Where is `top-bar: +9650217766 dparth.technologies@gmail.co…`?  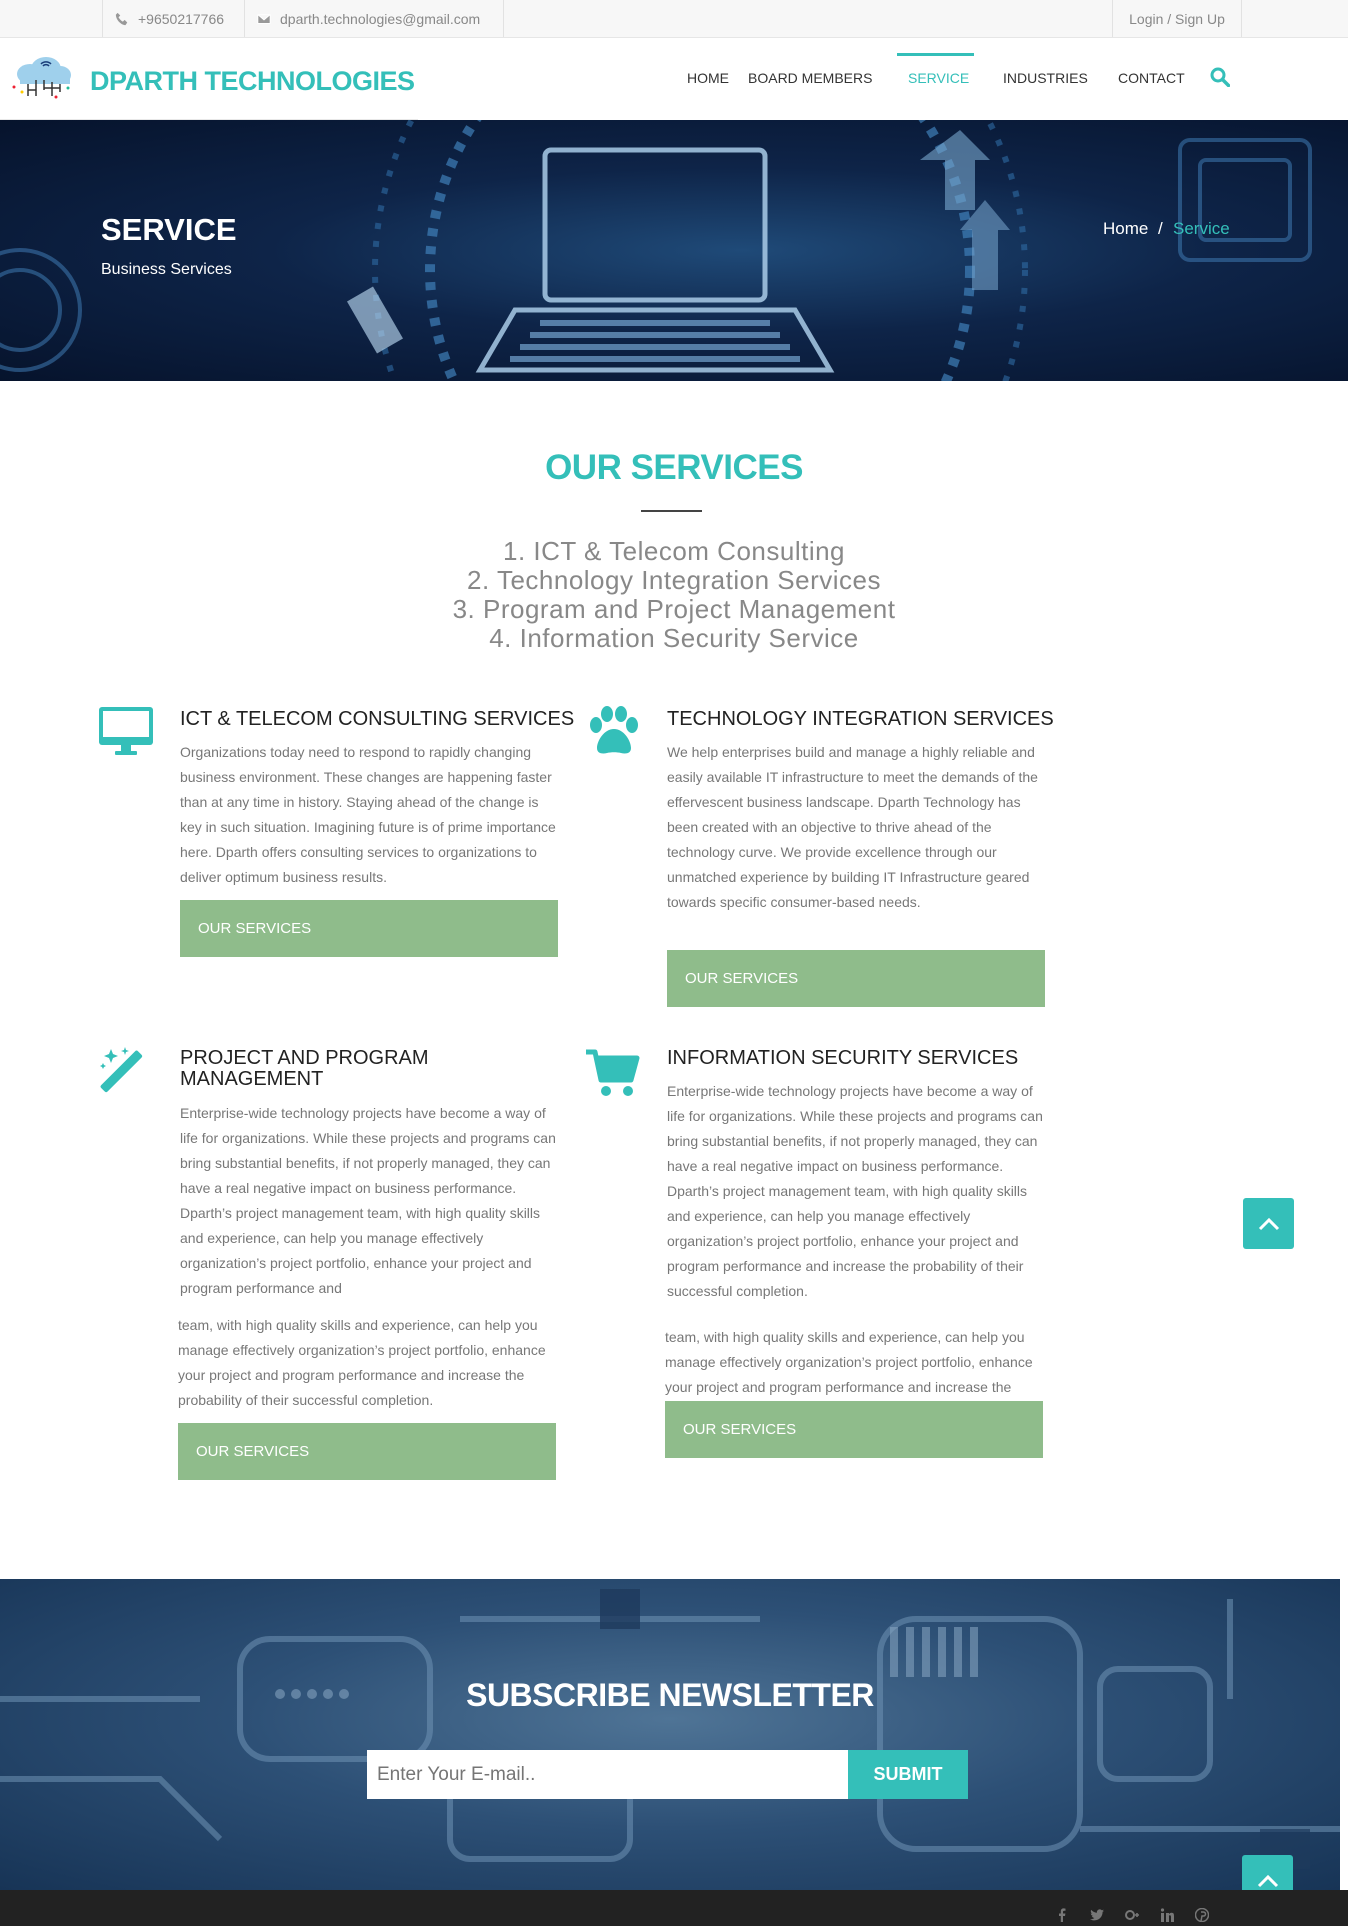 top-bar: +9650217766 dparth.technologies@gmail.co… is located at coordinates (674, 19).